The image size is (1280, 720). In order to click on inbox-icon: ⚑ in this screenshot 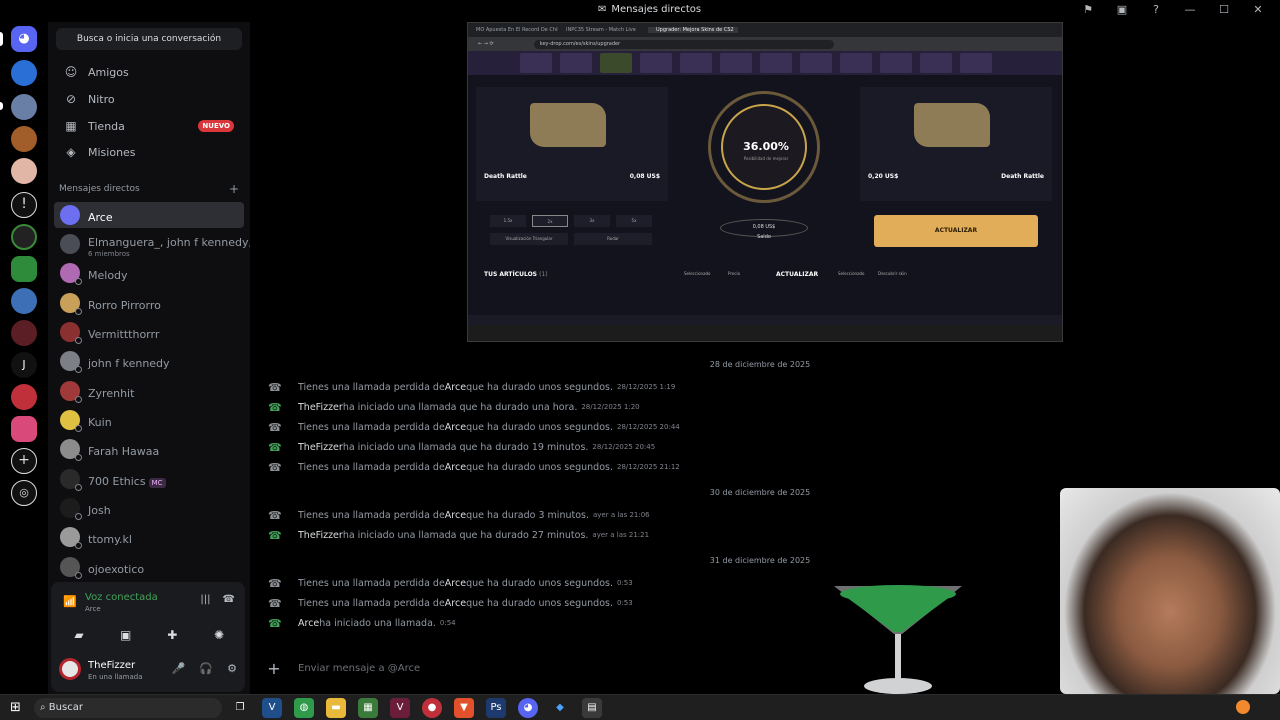, I will do `click(1088, 9)`.